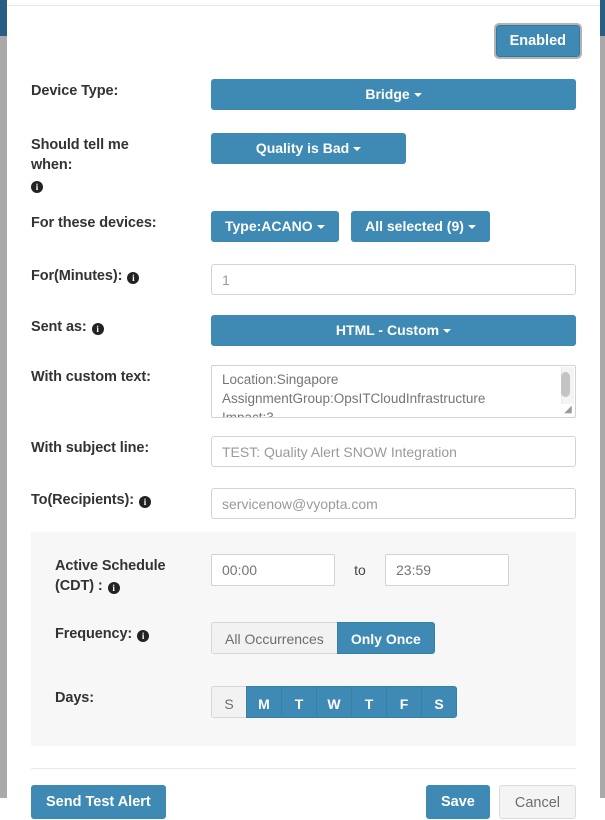 Image resolution: width=605 pixels, height=820 pixels. I want to click on left-nav-rail, so click(3, 399).